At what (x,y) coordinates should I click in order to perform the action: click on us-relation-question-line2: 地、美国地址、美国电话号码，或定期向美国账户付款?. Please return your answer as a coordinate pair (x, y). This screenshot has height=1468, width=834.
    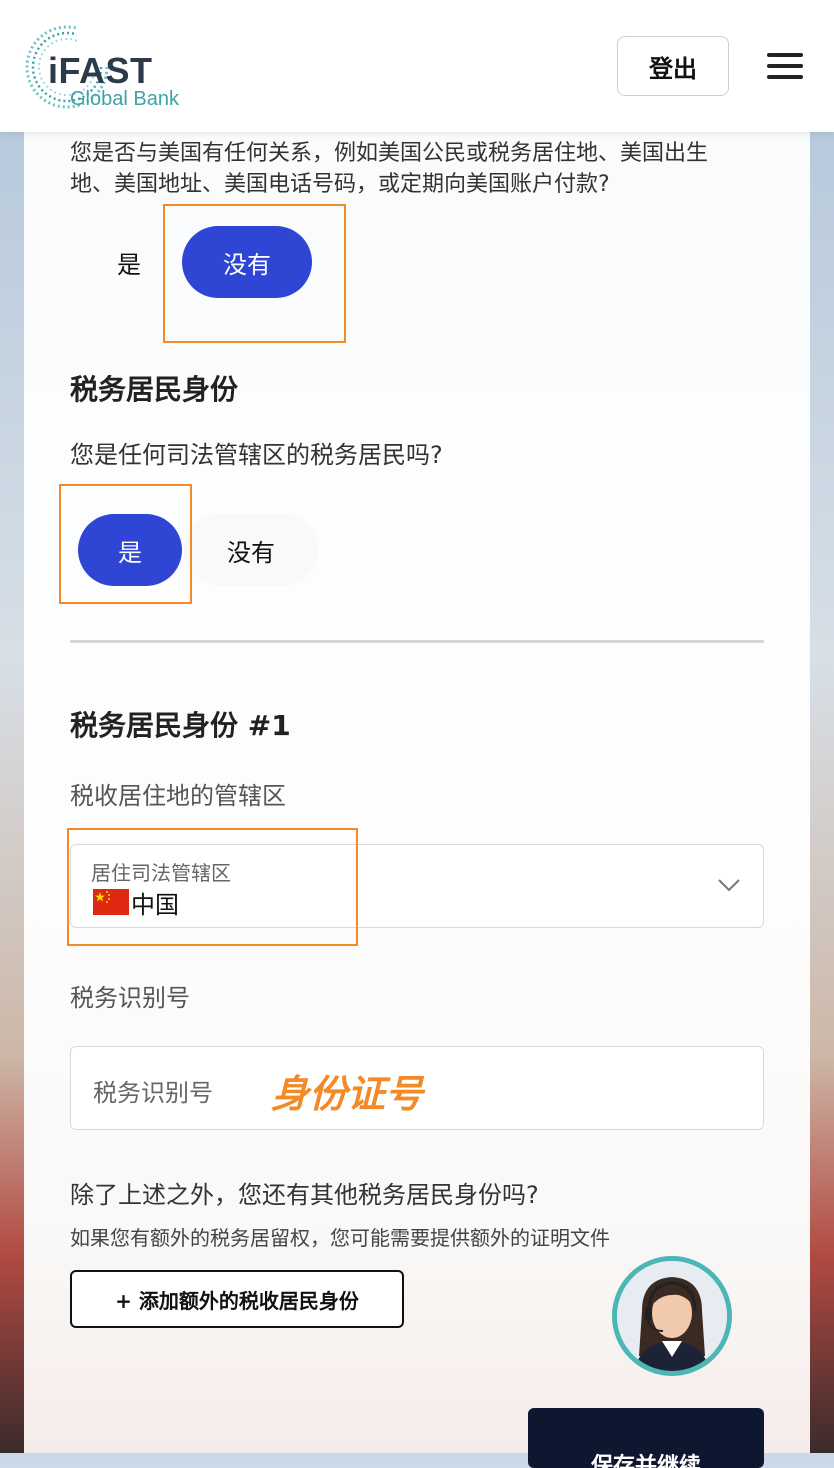
    Looking at the image, I should click on (340, 184).